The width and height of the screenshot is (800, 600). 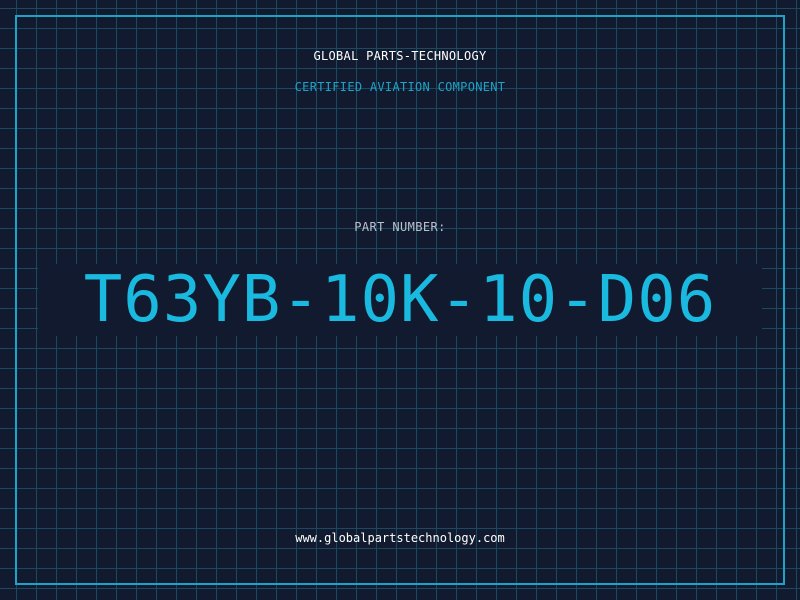 I want to click on certification-subtitle: CERTIFIED AVIATION COMPONENT, so click(x=400, y=87).